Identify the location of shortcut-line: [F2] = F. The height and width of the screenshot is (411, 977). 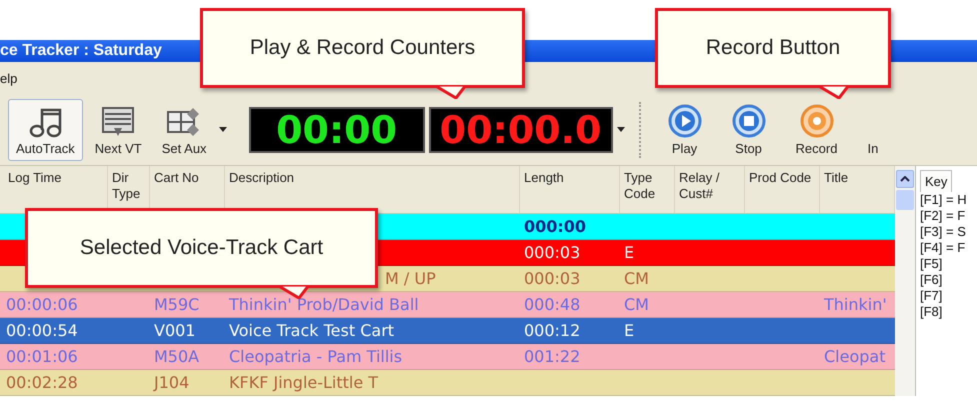
(943, 216).